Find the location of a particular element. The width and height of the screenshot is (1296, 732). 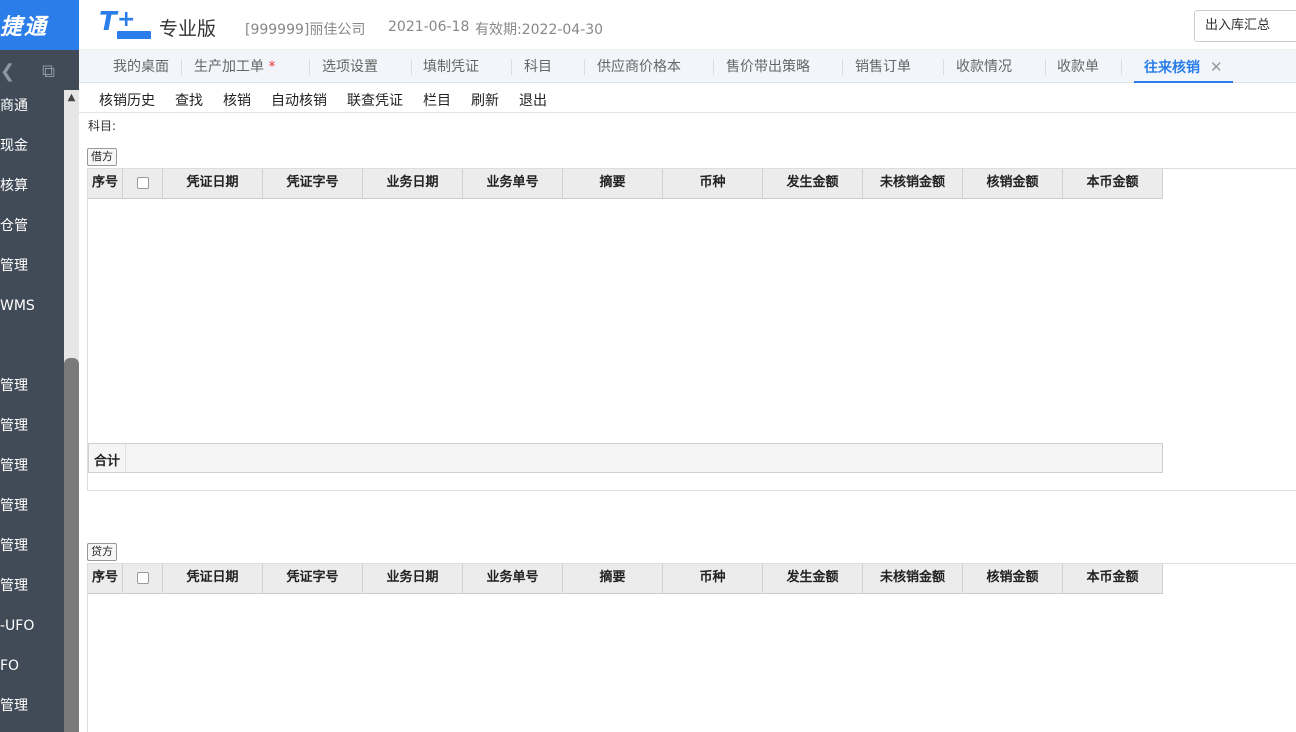

tab-production: 生产加工单 * is located at coordinates (234, 66).